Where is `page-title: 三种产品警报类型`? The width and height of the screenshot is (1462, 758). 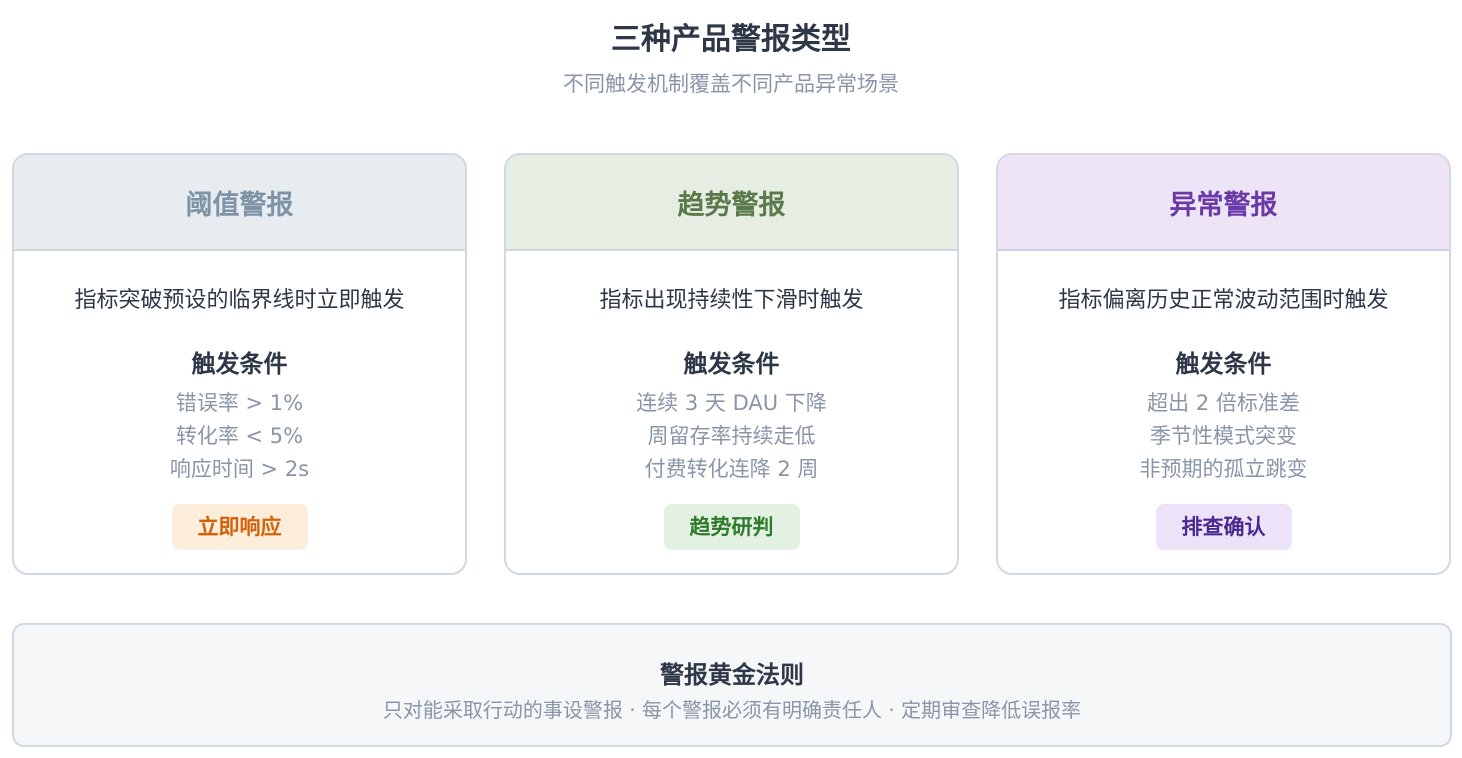
page-title: 三种产品警报类型 is located at coordinates (731, 39).